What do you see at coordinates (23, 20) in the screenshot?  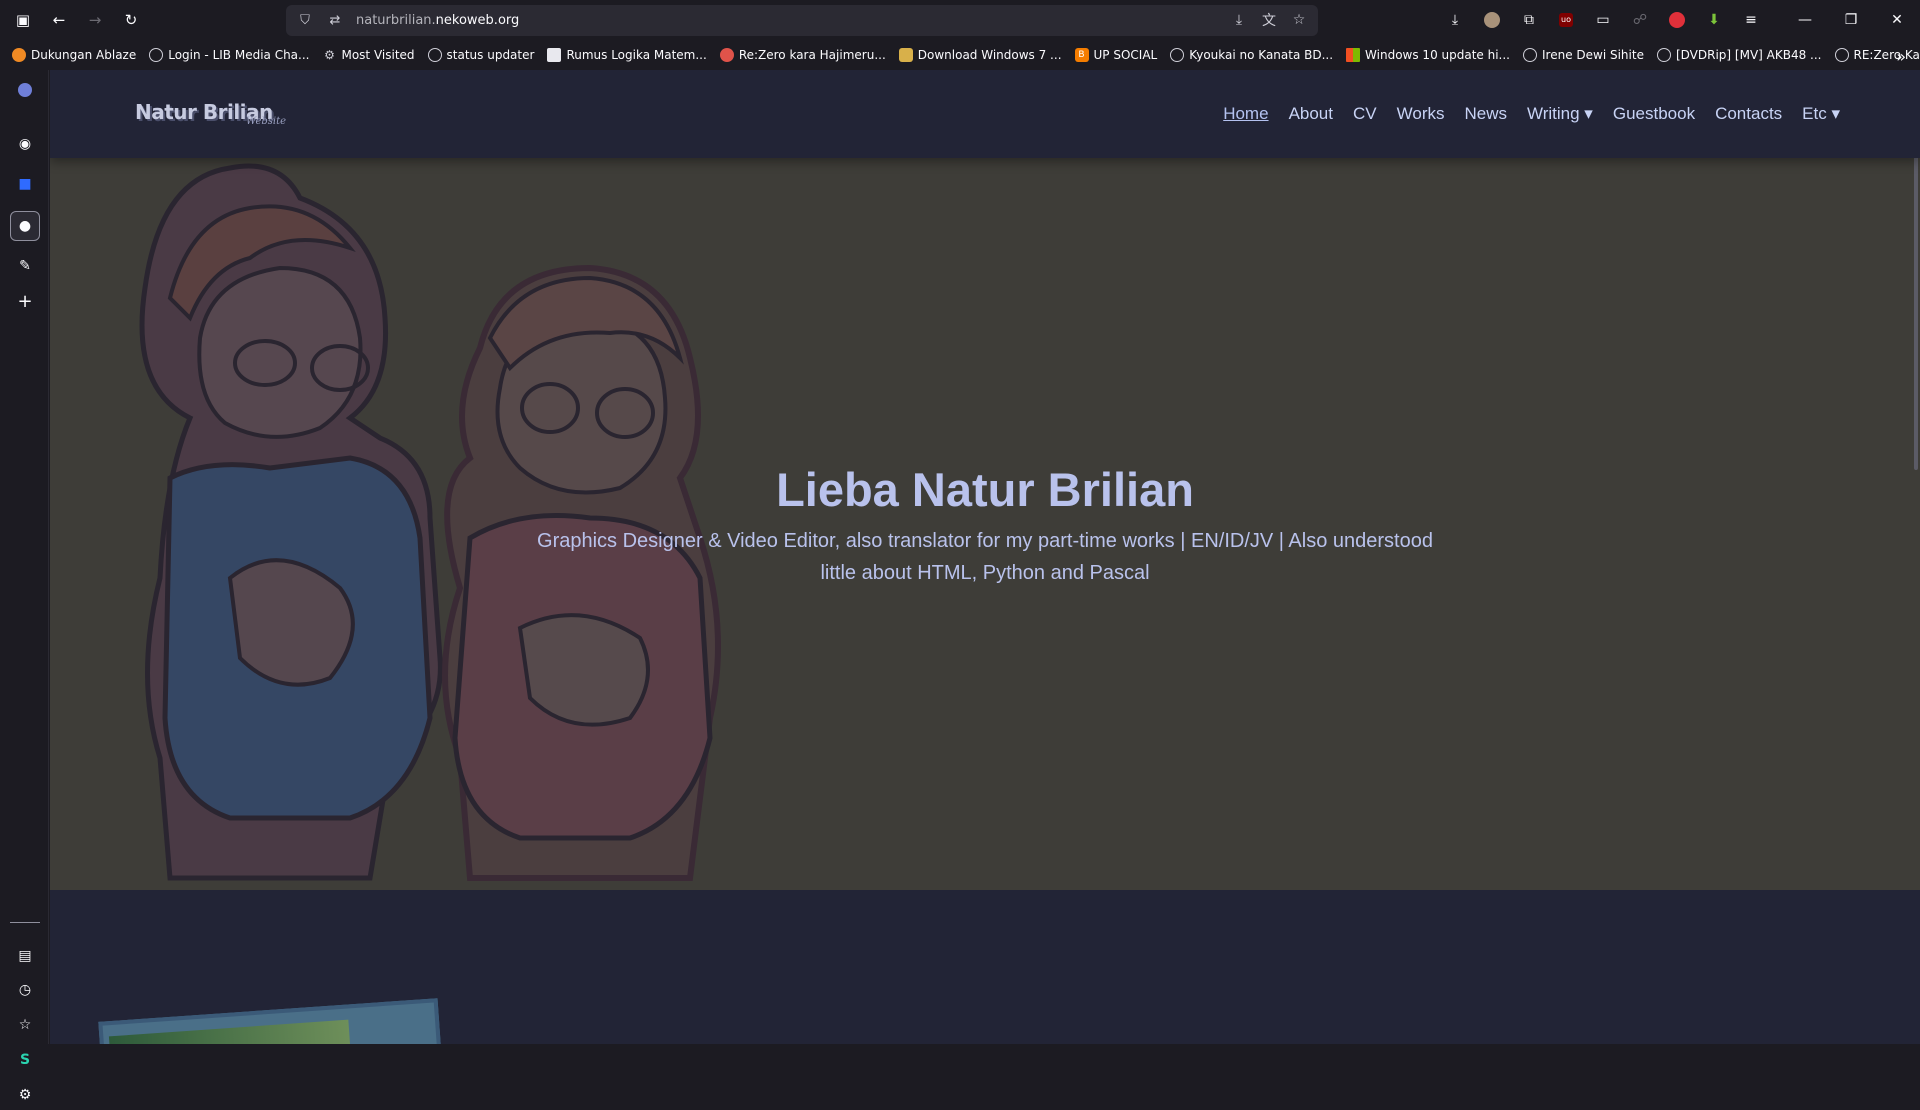 I see `sidebar-toggle-icon: ▣` at bounding box center [23, 20].